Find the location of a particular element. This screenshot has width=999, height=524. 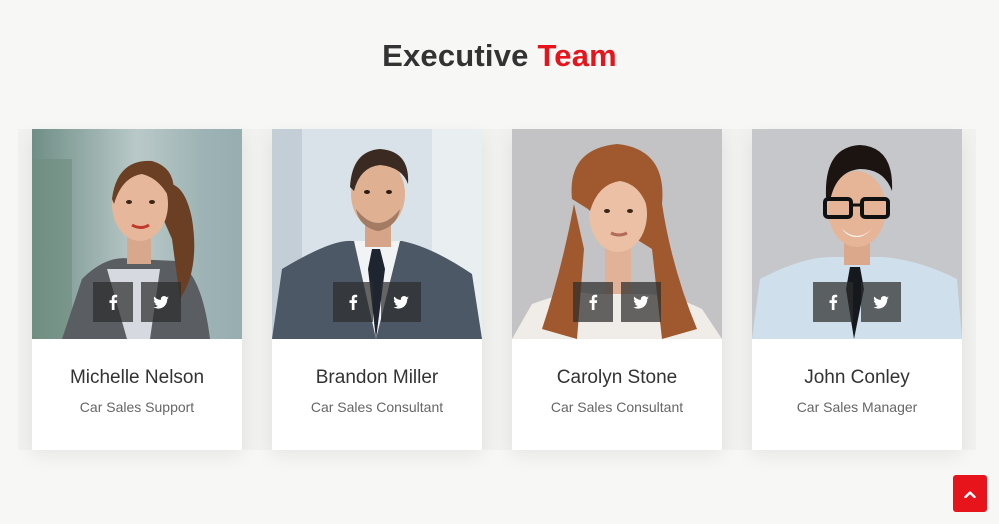

team-member-name: Brandon Miller is located at coordinates (377, 377).